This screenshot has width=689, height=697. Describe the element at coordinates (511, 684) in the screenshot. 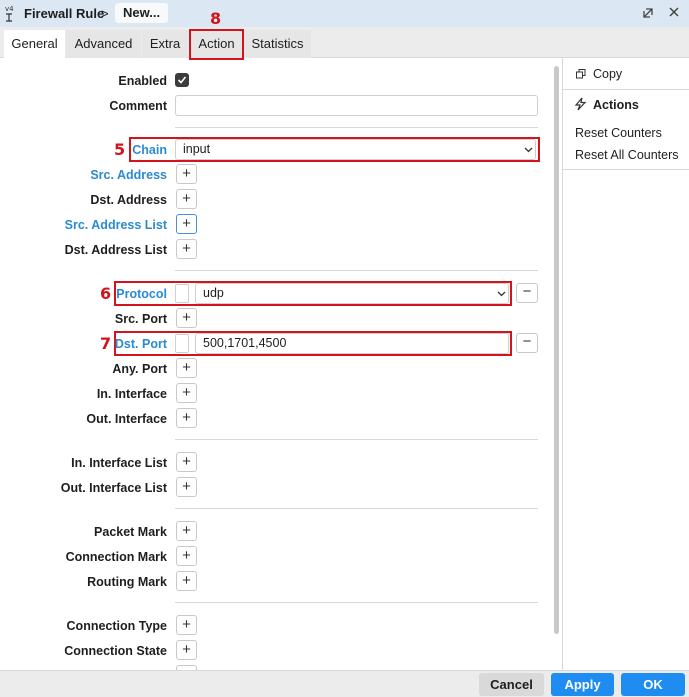

I see `cancel-button: Cancel` at that location.